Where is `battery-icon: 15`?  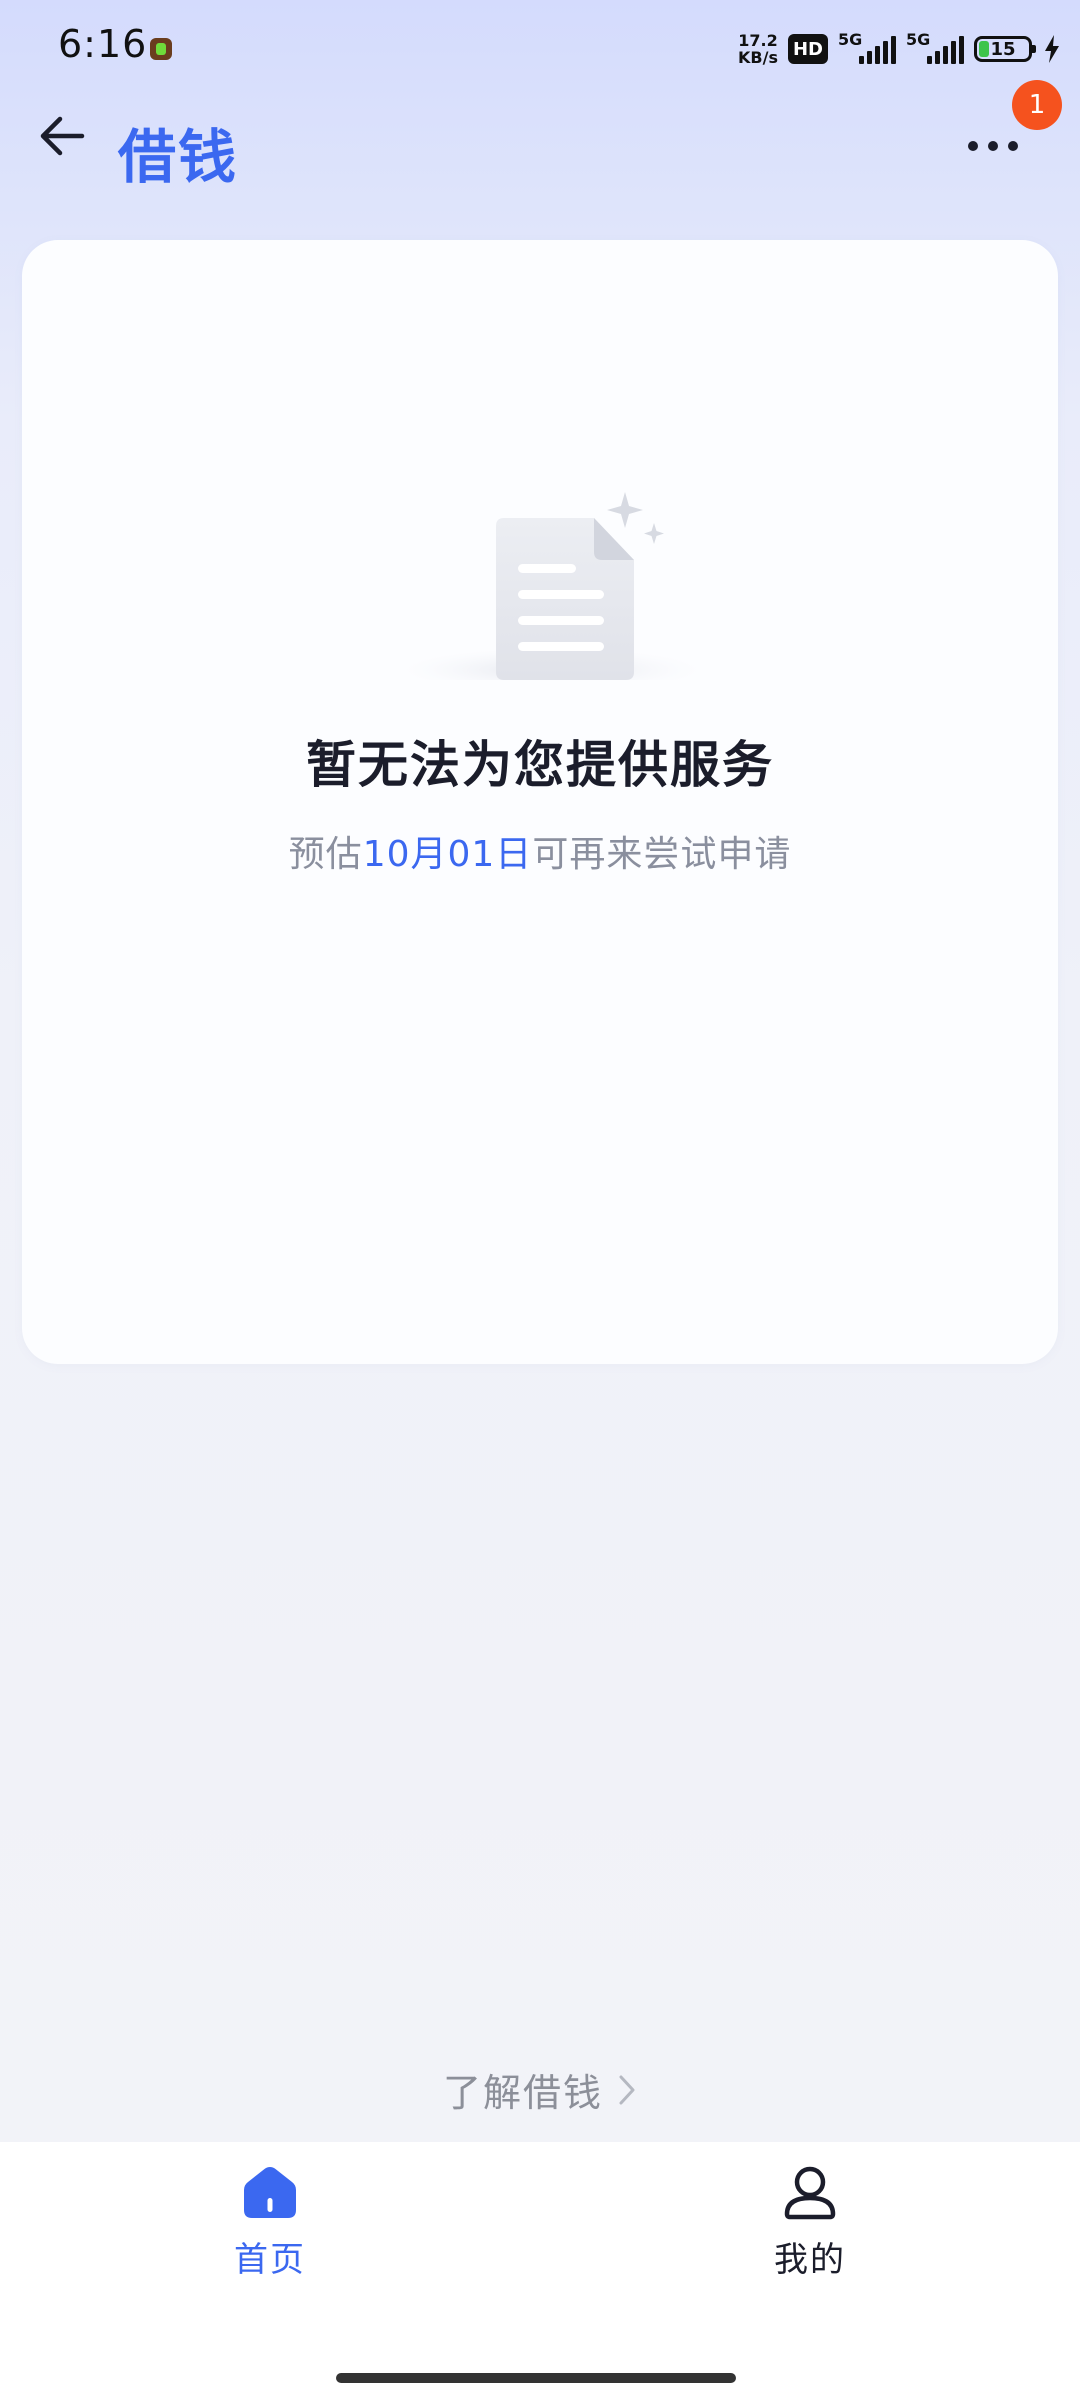 battery-icon: 15 is located at coordinates (1005, 49).